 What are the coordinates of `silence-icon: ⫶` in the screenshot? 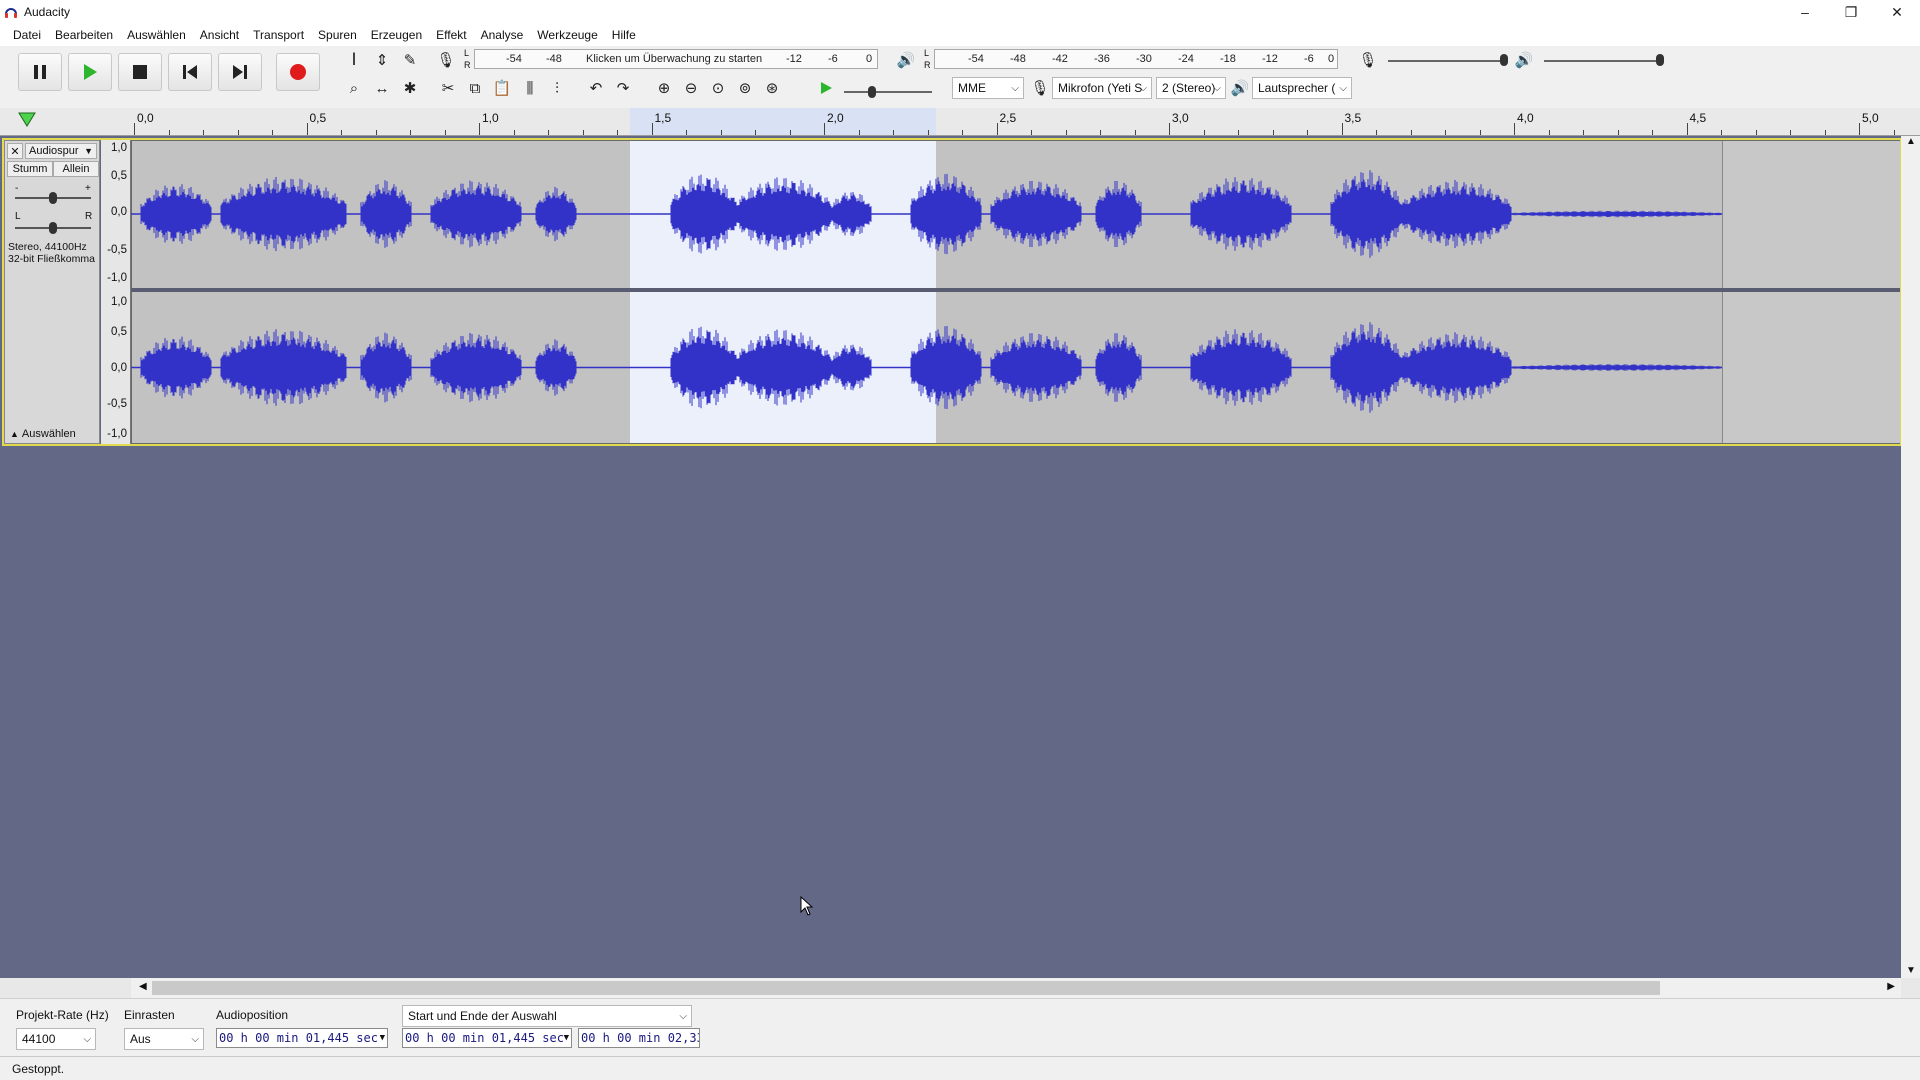 It's located at (557, 88).